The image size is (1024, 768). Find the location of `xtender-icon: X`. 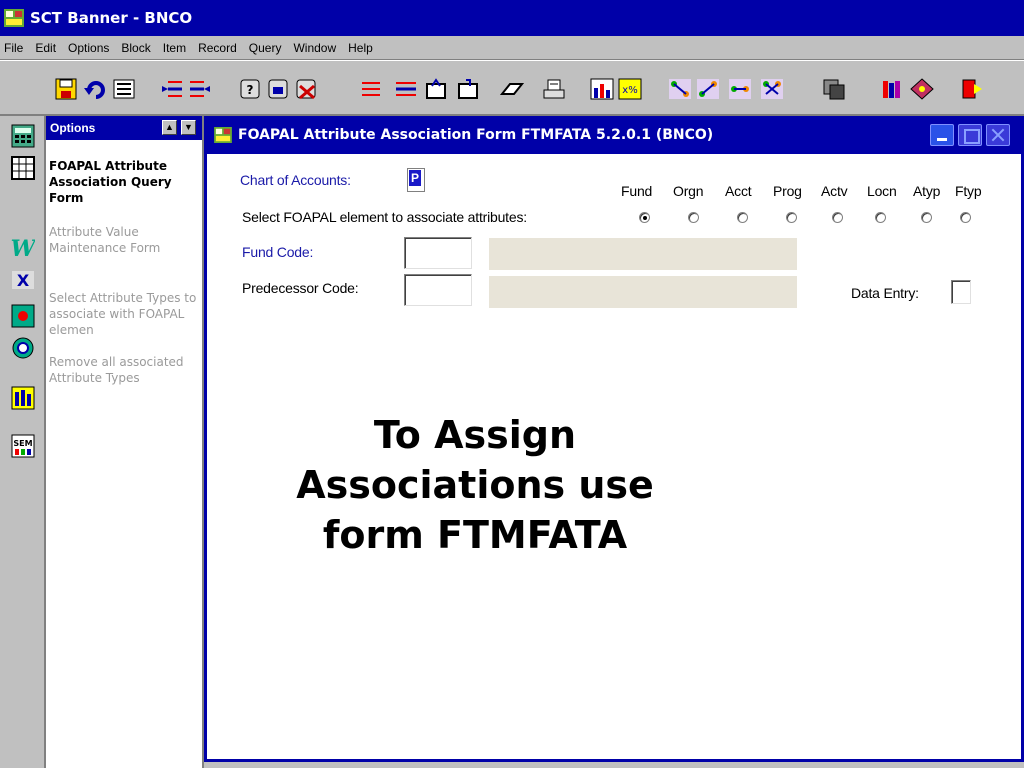

xtender-icon: X is located at coordinates (23, 280).